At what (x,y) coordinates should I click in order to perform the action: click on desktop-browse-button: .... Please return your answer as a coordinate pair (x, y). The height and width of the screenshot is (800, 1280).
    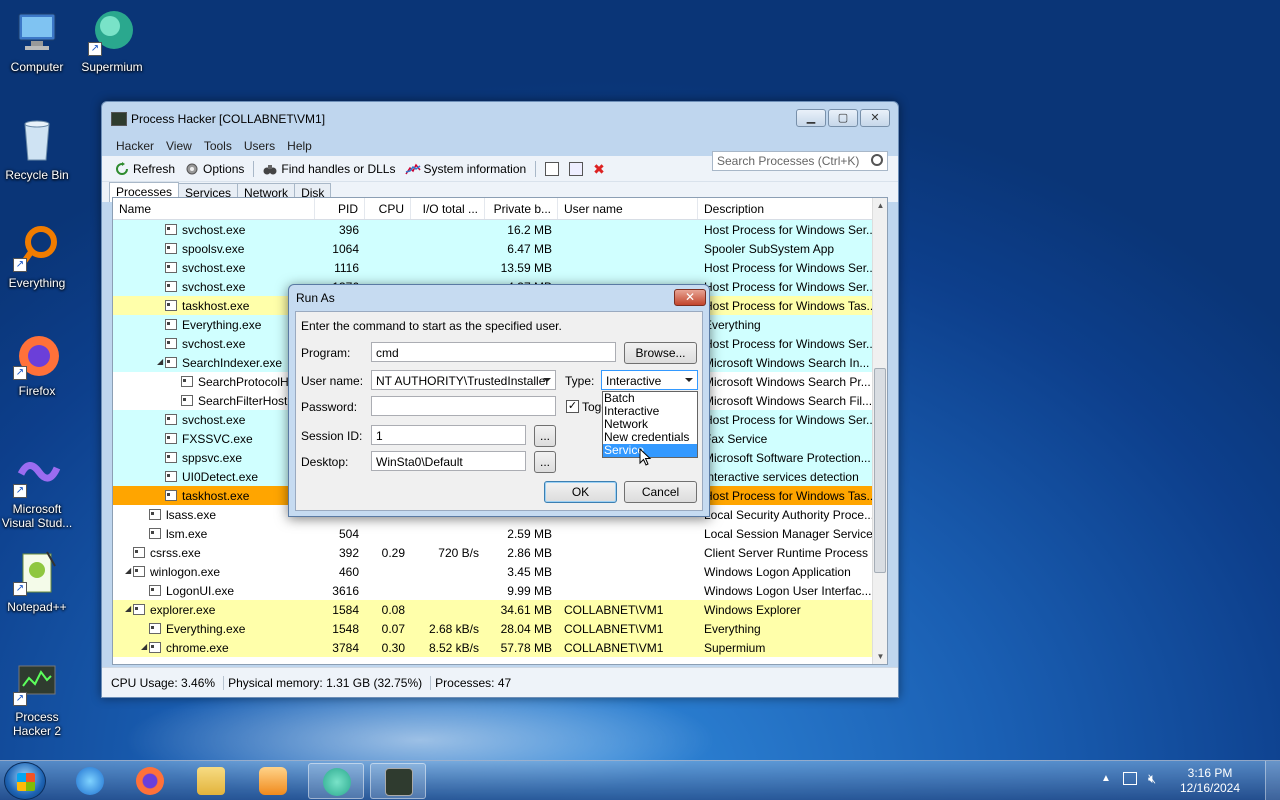
    Looking at the image, I should click on (545, 462).